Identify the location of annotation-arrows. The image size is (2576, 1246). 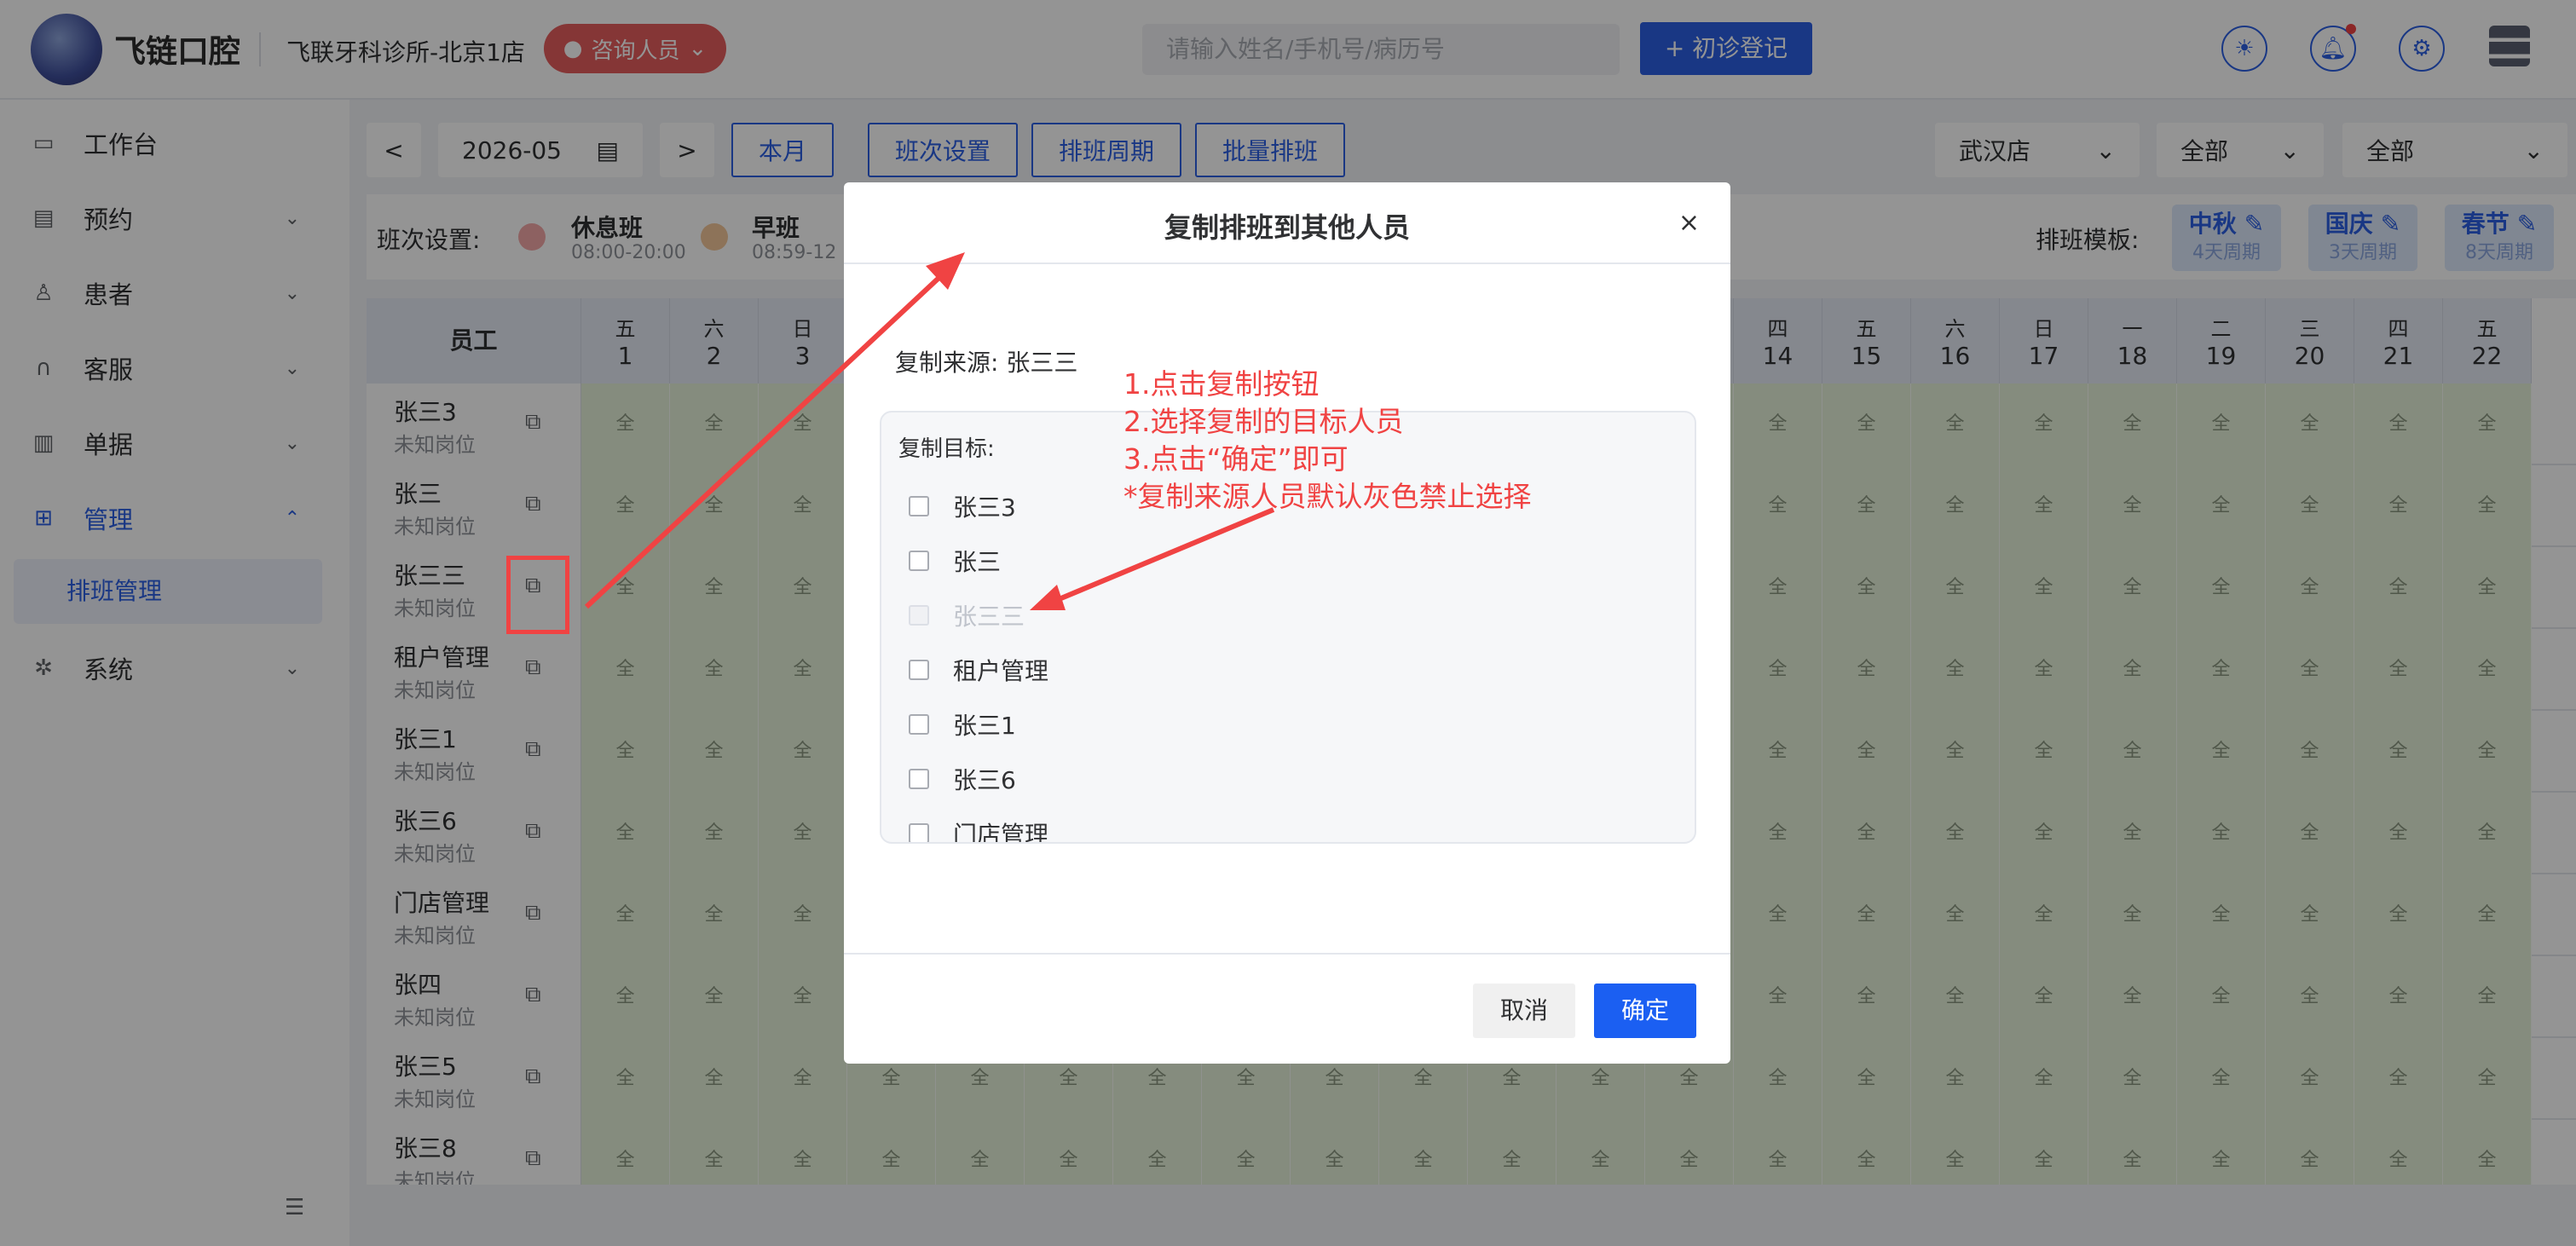
(929, 431).